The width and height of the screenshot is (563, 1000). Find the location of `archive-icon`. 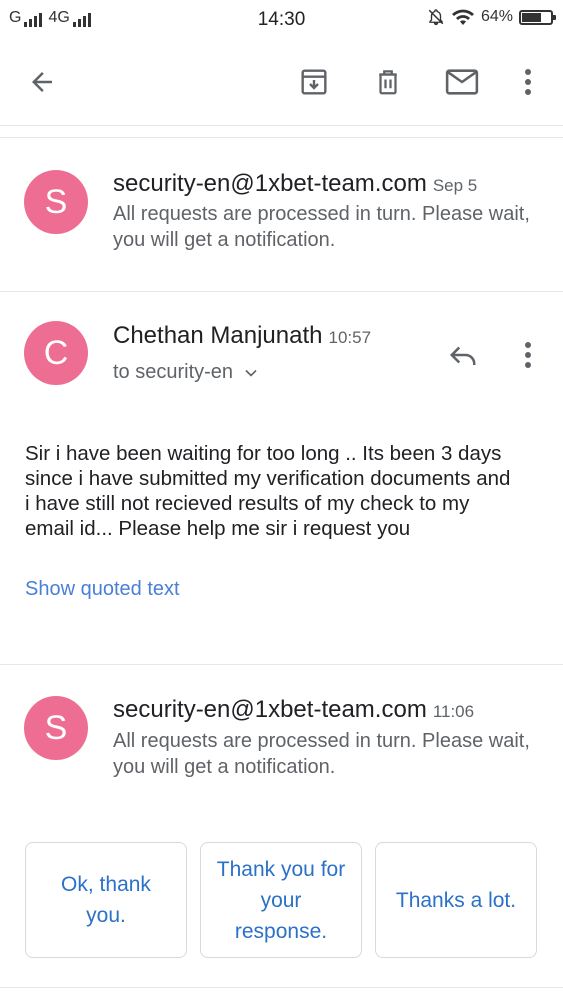

archive-icon is located at coordinates (314, 82).